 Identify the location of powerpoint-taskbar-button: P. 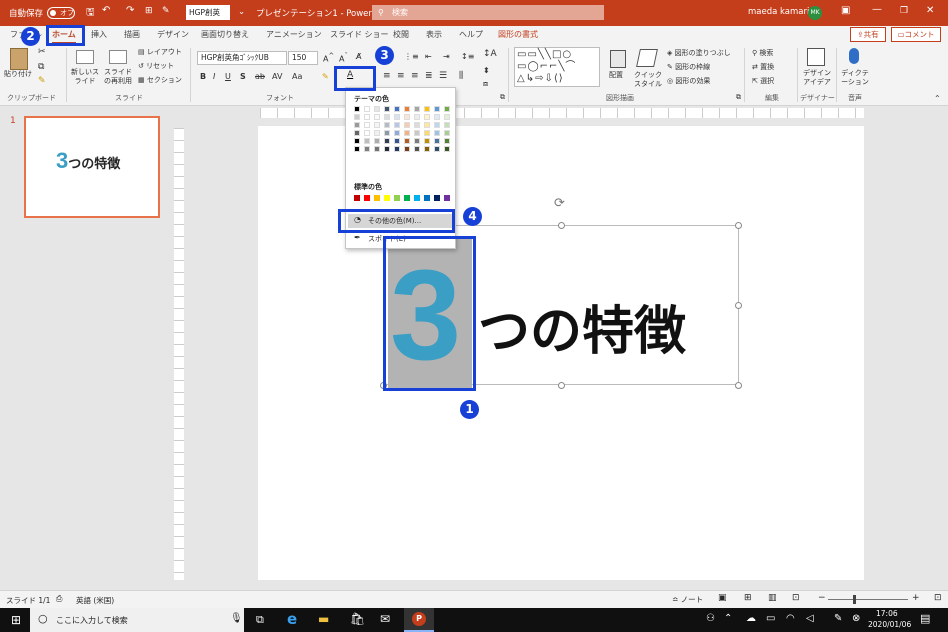
(419, 620).